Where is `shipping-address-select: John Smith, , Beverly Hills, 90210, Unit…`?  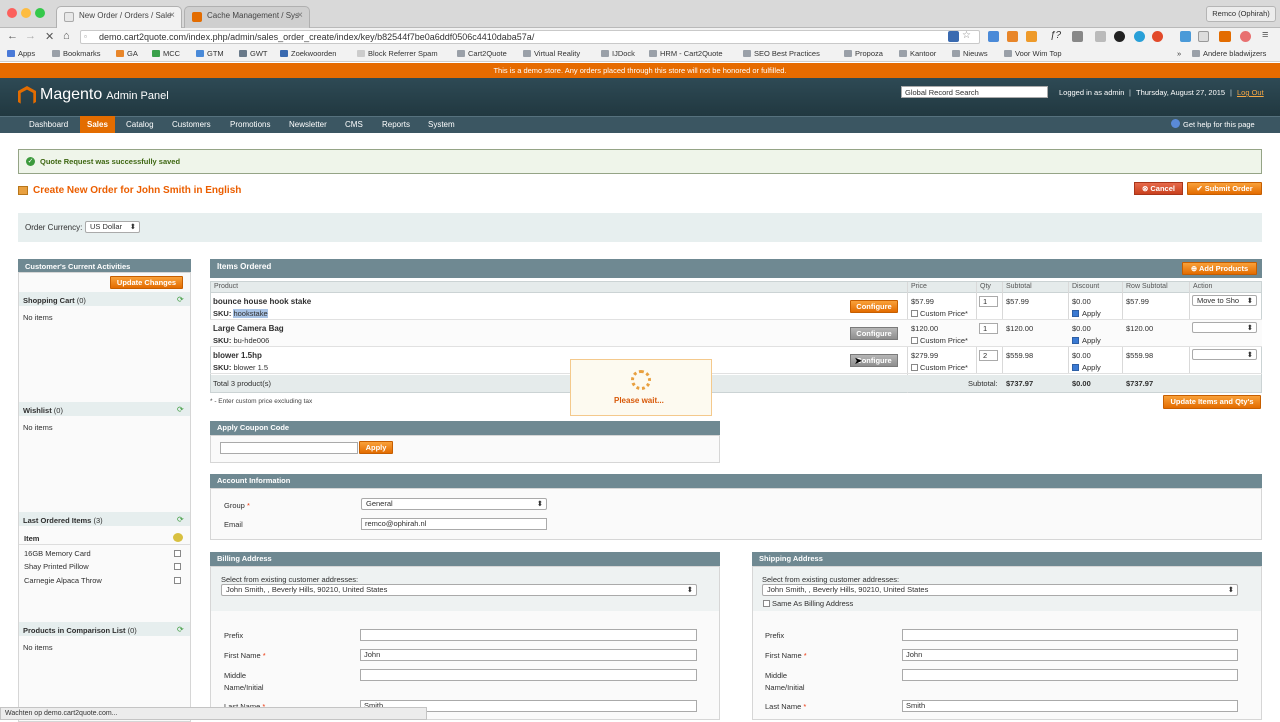 shipping-address-select: John Smith, , Beverly Hills, 90210, Unit… is located at coordinates (1000, 590).